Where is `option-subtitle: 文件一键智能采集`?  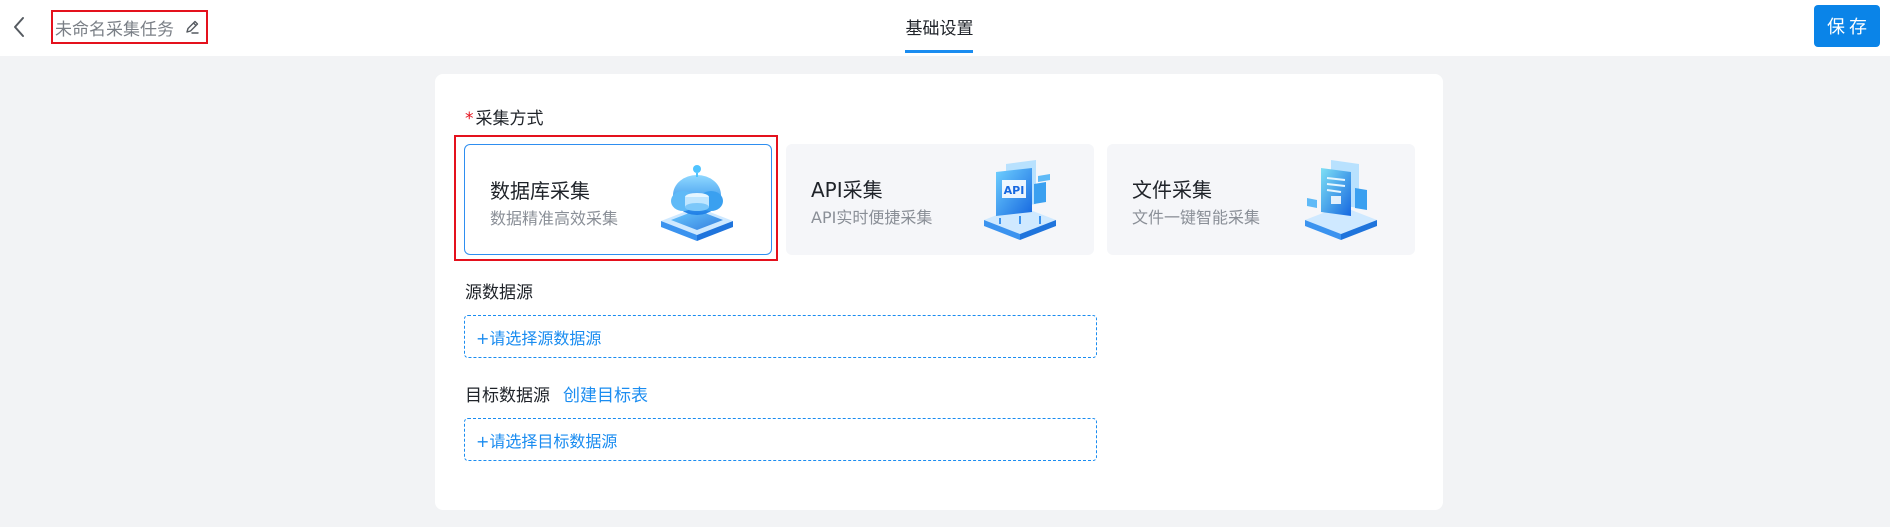
option-subtitle: 文件一键智能采集 is located at coordinates (1196, 217).